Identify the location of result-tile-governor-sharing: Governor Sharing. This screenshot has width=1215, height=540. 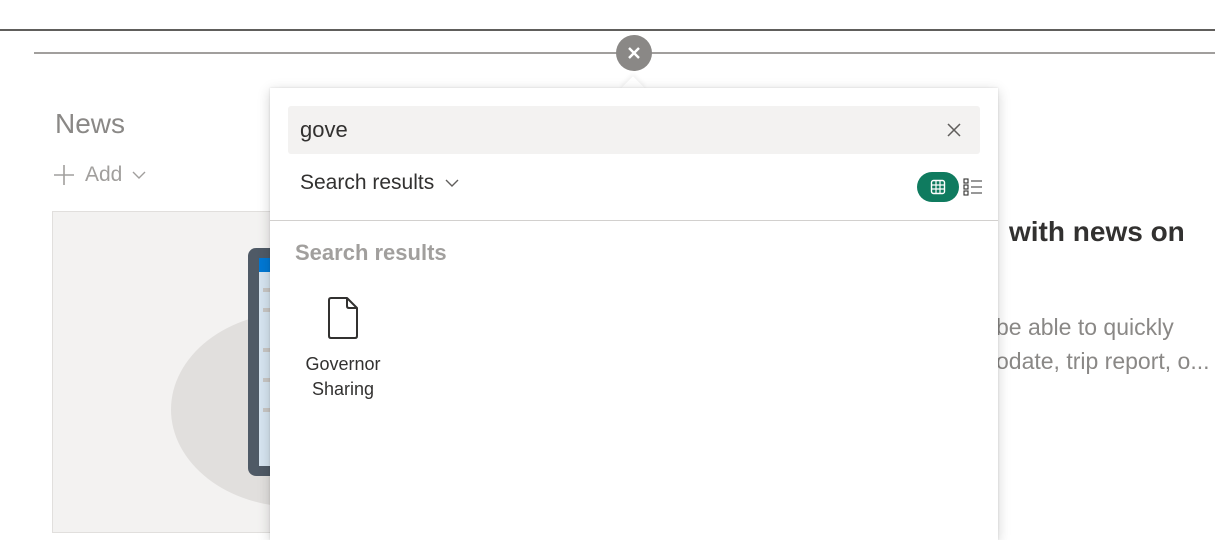
(343, 348).